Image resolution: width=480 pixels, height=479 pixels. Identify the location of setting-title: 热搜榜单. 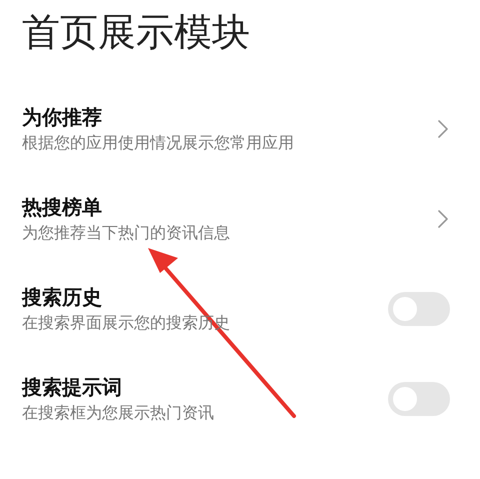
(62, 207).